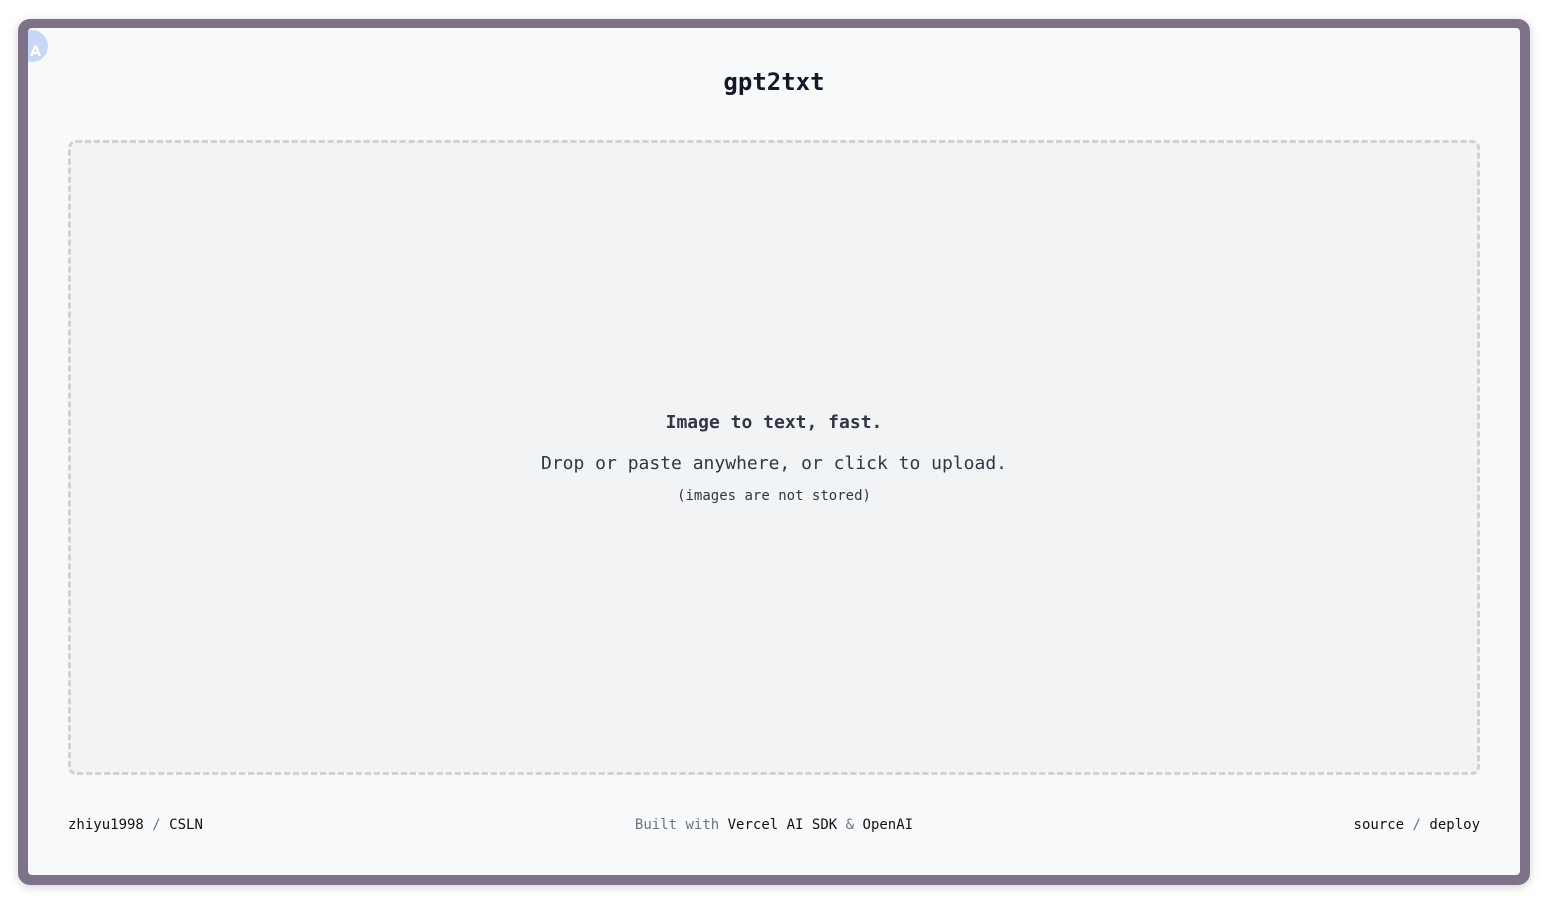  I want to click on footer-links: source / deploy, so click(1417, 825).